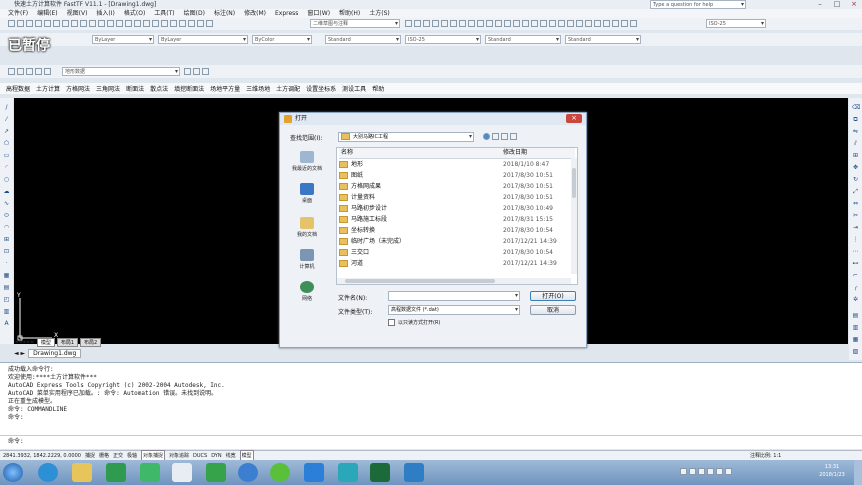  What do you see at coordinates (134, 13) in the screenshot?
I see `menu-format: 格式(O)` at bounding box center [134, 13].